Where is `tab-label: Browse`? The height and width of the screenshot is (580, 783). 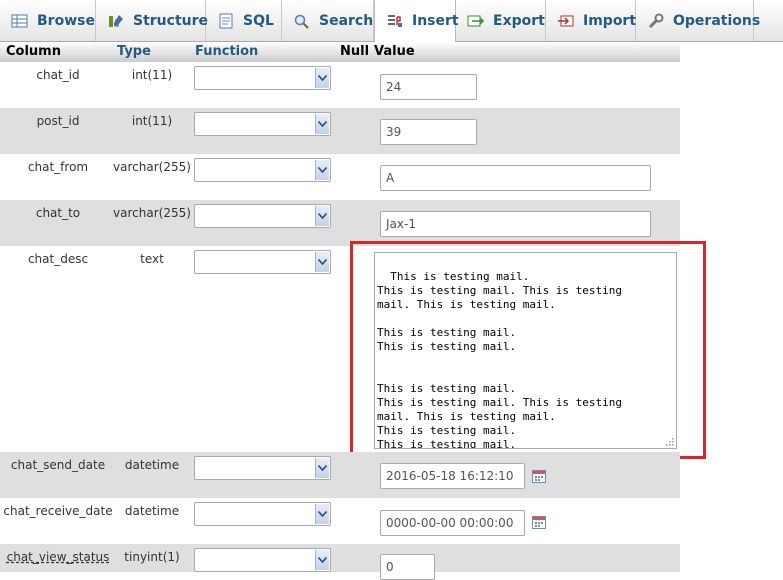 tab-label: Browse is located at coordinates (66, 20).